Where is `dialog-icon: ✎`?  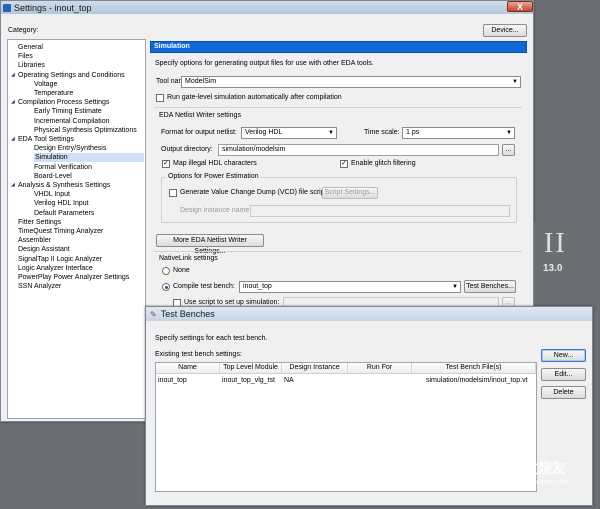 dialog-icon: ✎ is located at coordinates (153, 314).